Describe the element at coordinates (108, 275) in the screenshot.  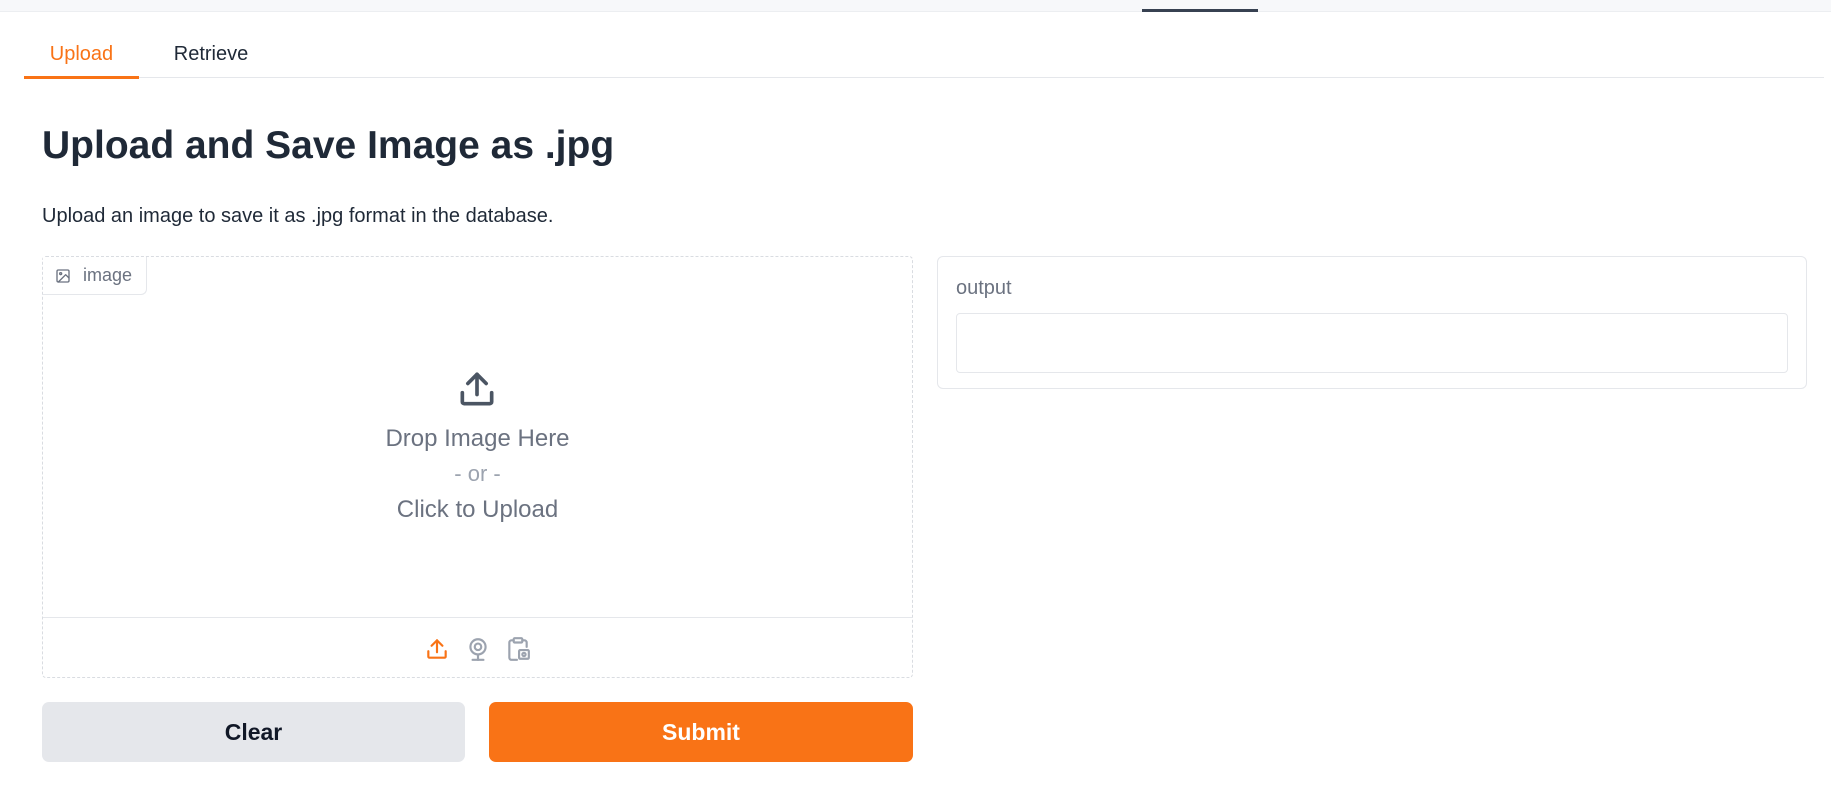
I see `image-label: image` at that location.